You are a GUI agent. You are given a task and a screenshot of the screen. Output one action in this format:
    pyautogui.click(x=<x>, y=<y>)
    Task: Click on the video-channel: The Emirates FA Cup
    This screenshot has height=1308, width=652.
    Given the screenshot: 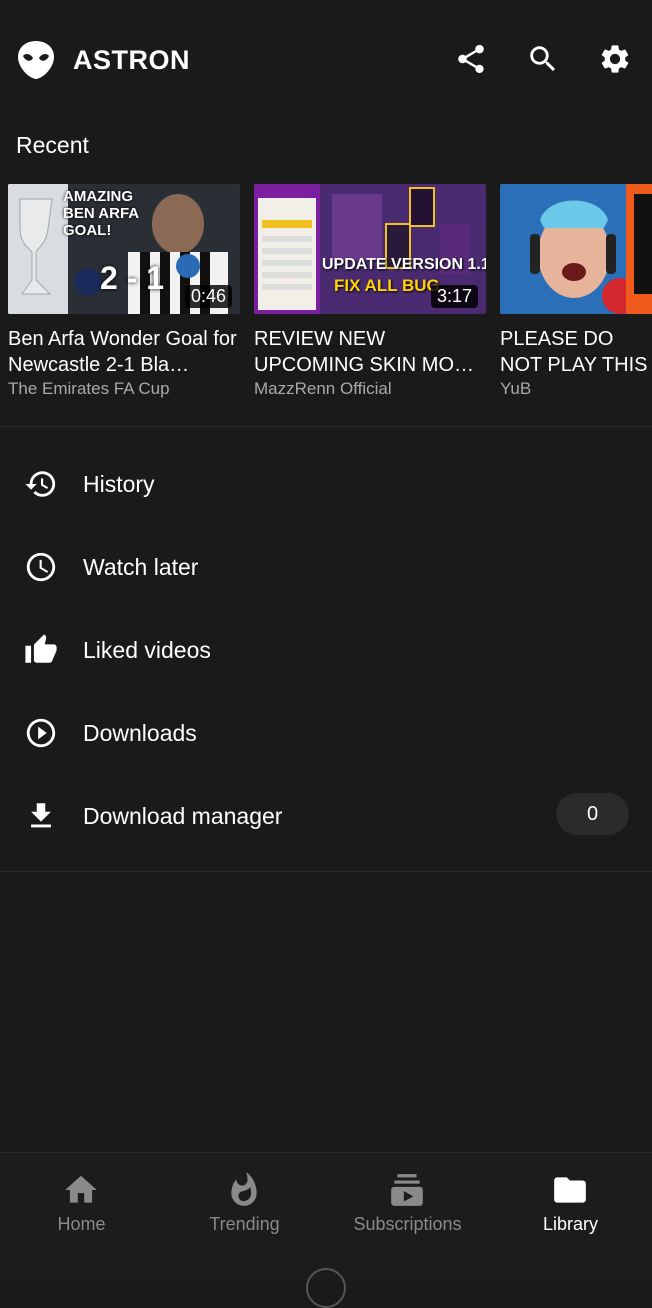 What is the action you would take?
    pyautogui.click(x=89, y=388)
    